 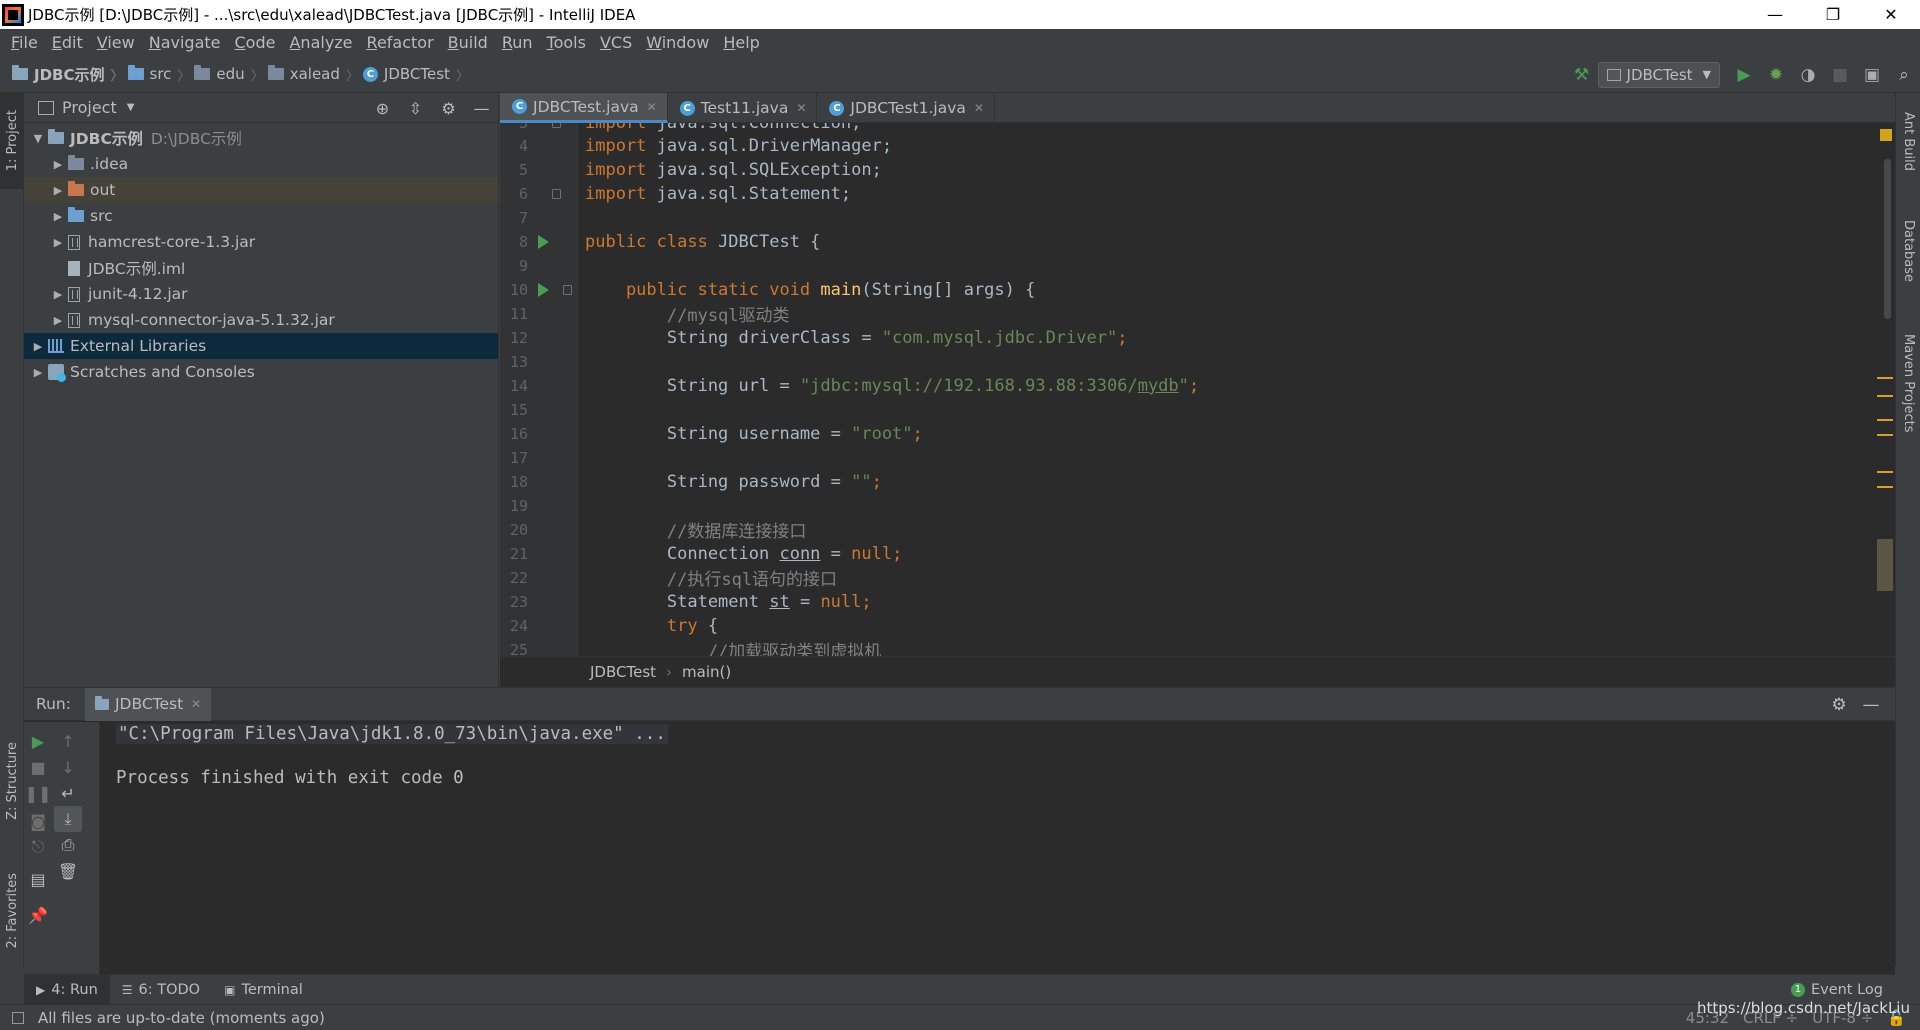 I want to click on breadcrumb-class: C JDBCTest 〉, so click(x=415, y=74).